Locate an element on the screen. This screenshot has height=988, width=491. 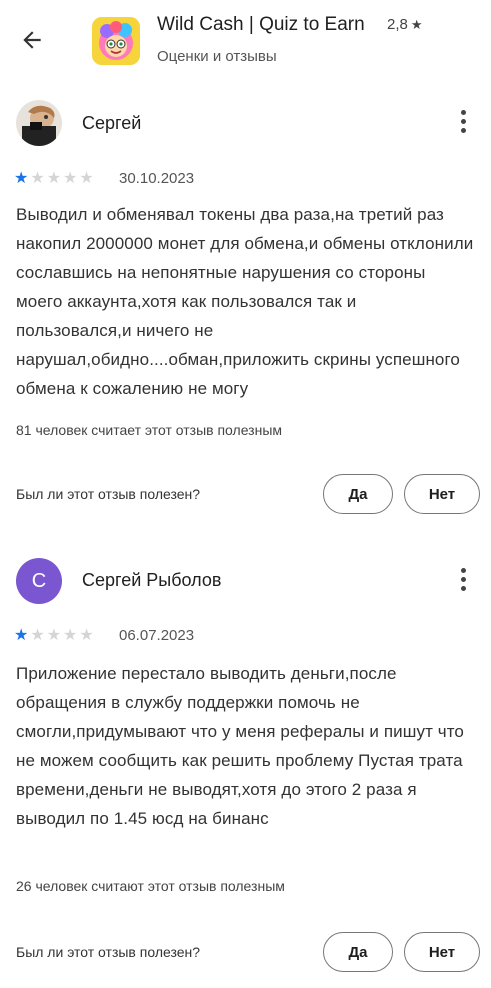
review-author: Сергей Рыболов is located at coordinates (152, 580).